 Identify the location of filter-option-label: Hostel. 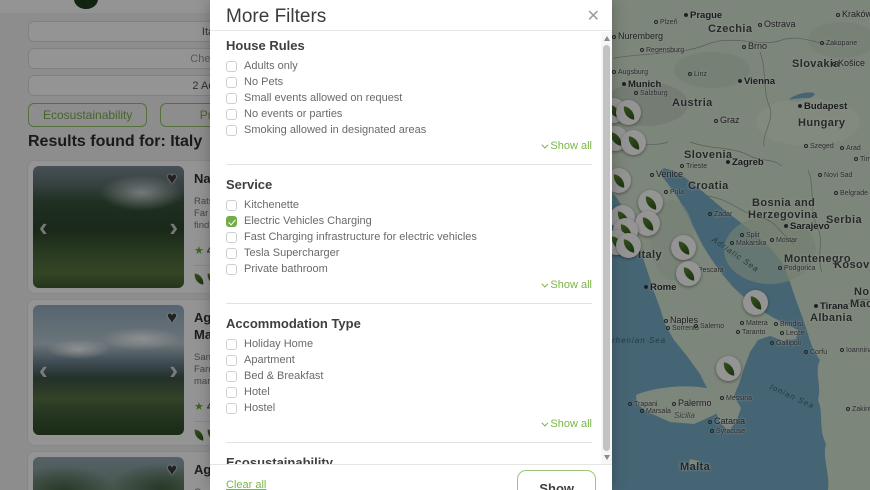
(259, 408).